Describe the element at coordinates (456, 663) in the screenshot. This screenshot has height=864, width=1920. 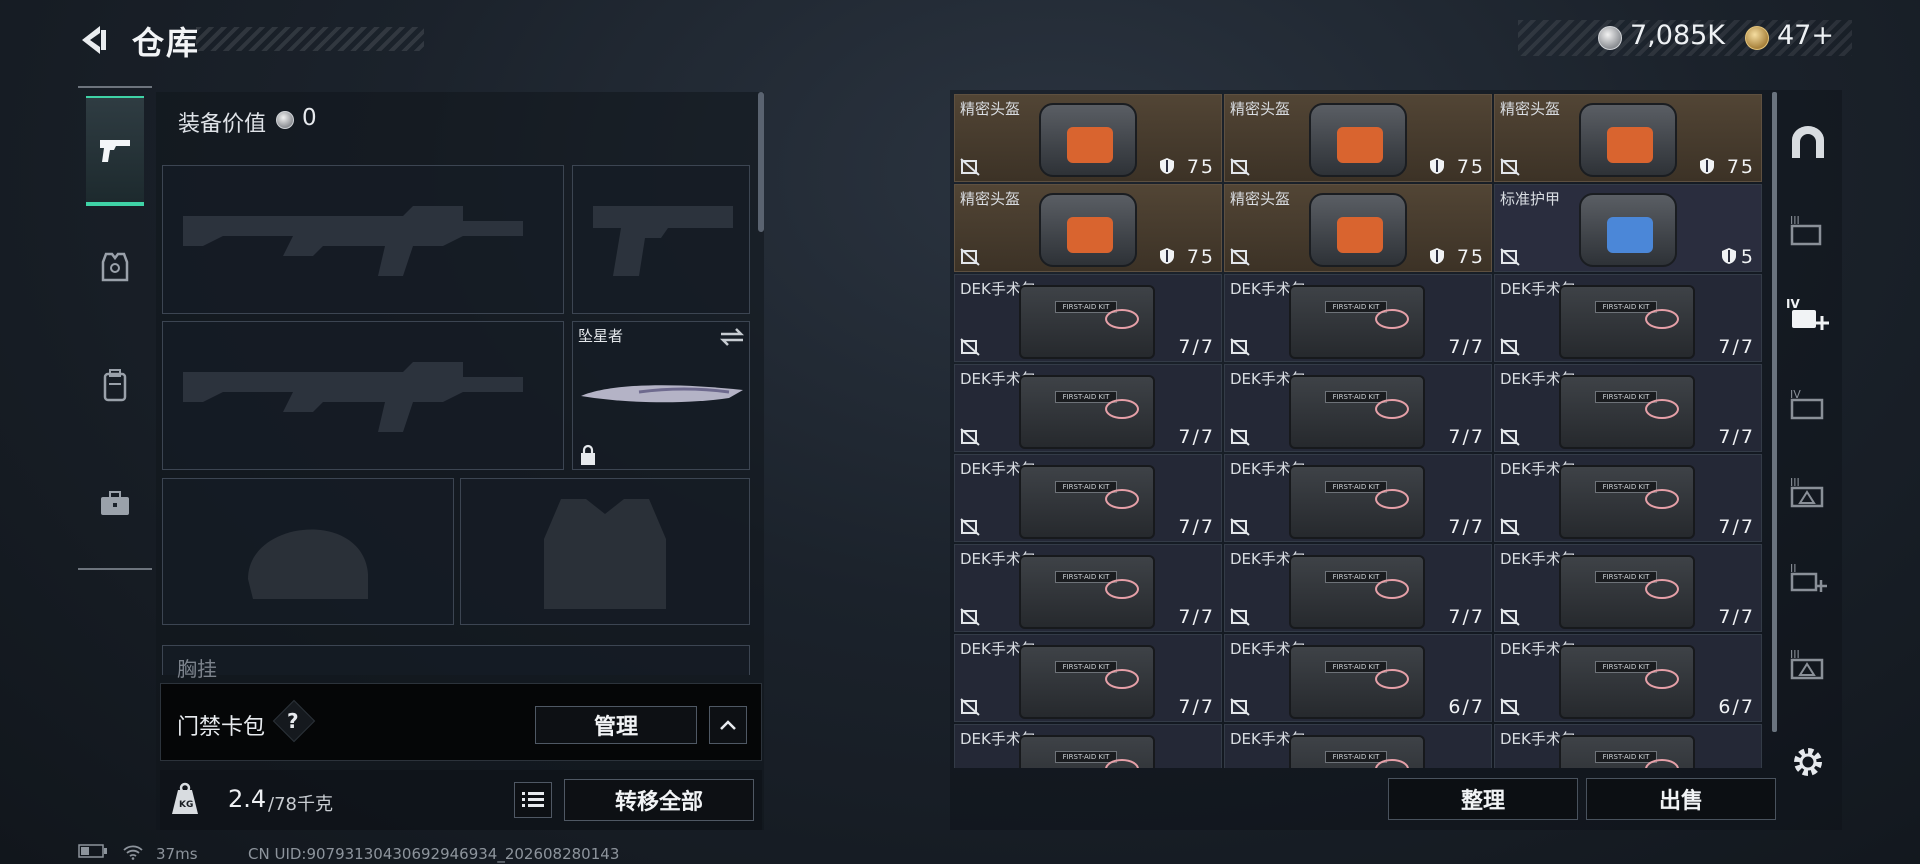
I see `chest-rig-slot: 胸挂` at that location.